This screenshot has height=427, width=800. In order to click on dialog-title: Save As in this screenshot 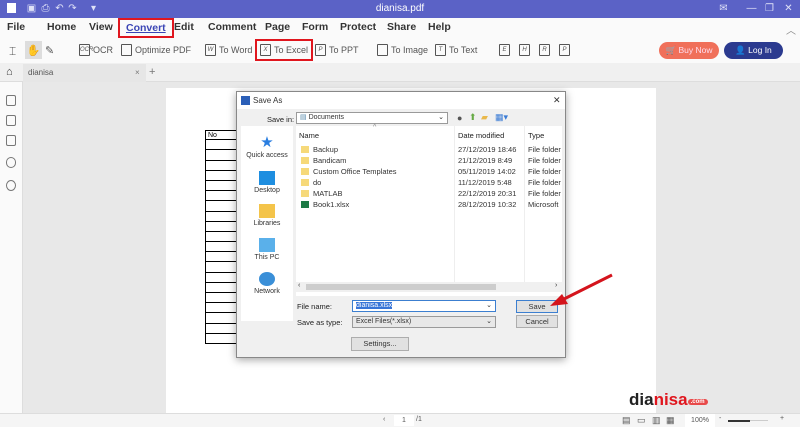, I will do `click(268, 100)`.